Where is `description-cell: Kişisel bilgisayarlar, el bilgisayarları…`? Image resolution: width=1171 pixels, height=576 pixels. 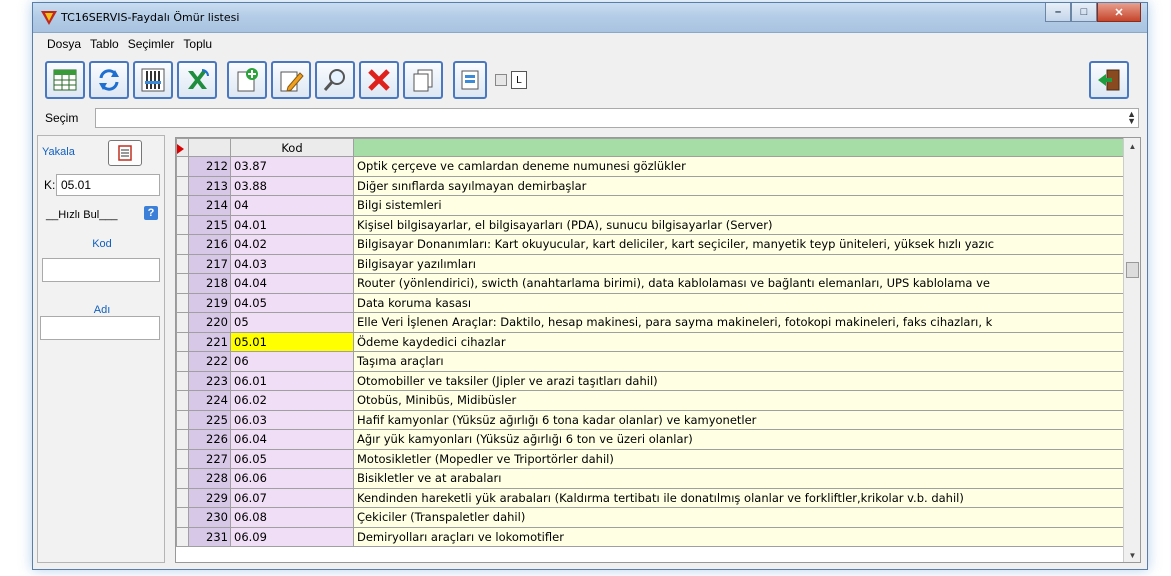 description-cell: Kişisel bilgisayarlar, el bilgisayarları… is located at coordinates (738, 224).